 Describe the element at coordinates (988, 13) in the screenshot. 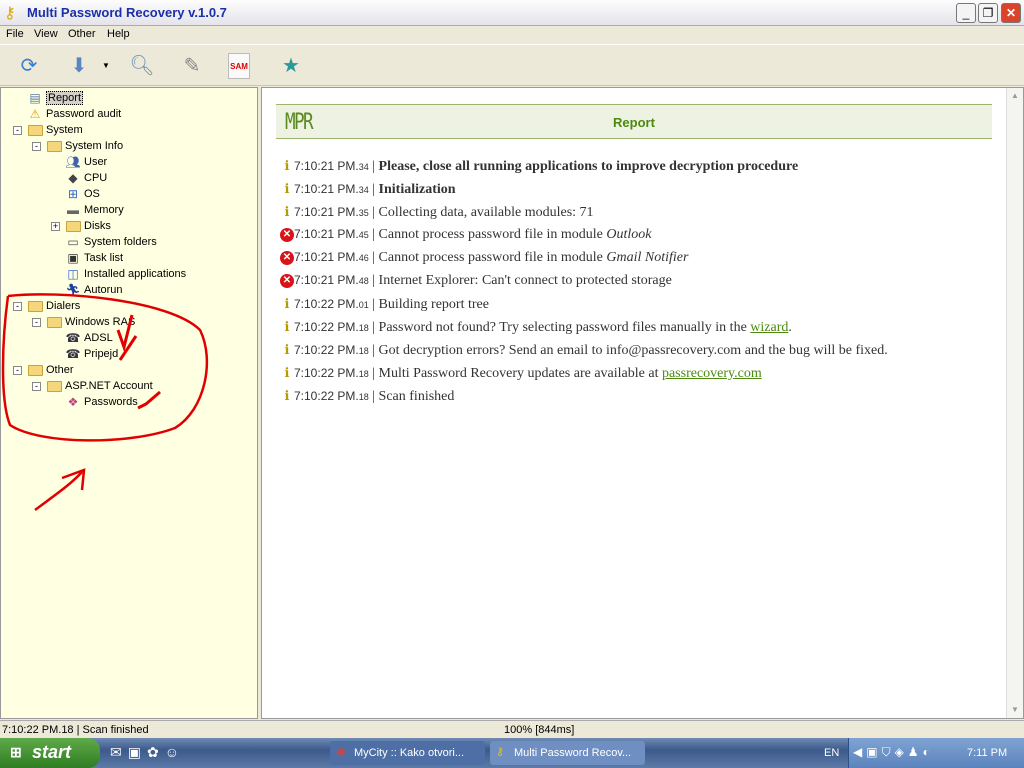

I see `maximize-button: ❐` at that location.